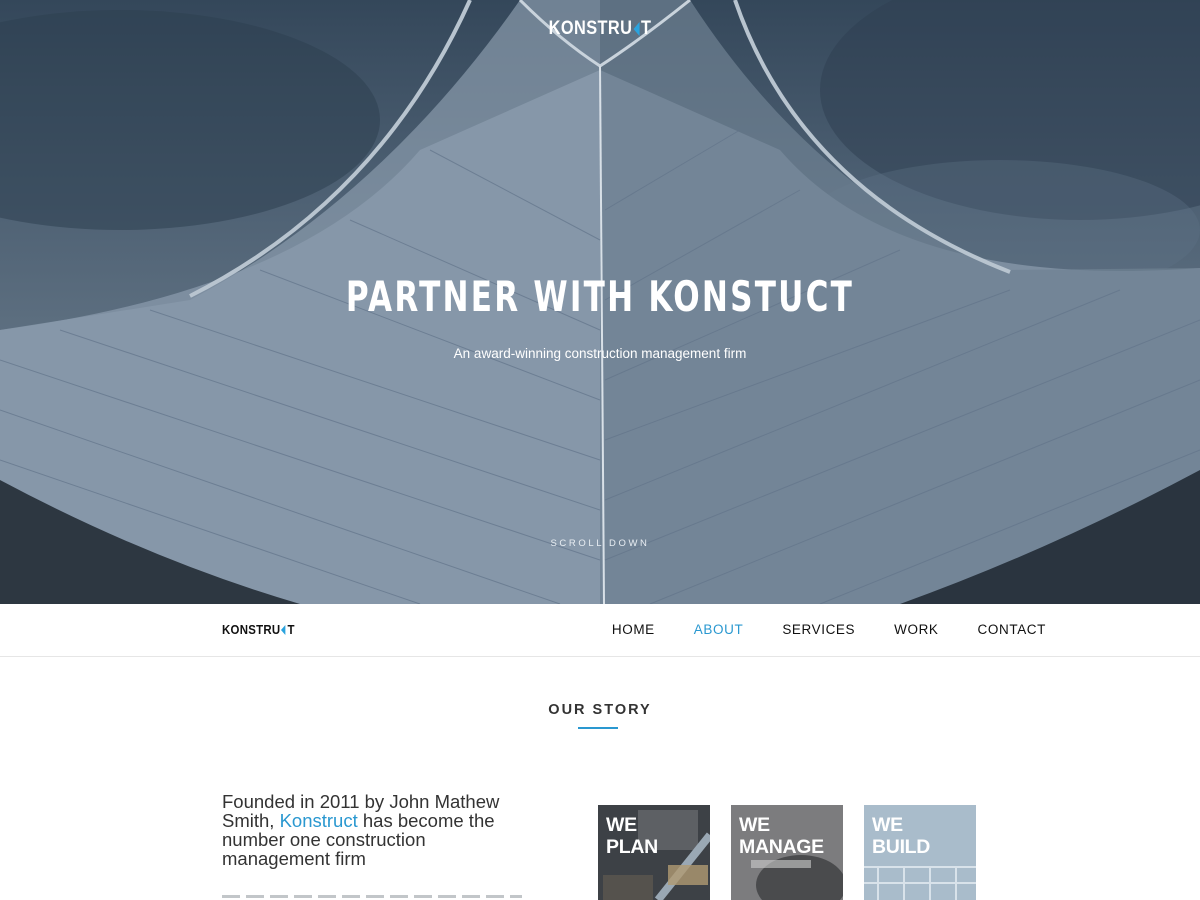 The height and width of the screenshot is (900, 1200). I want to click on logo-text-right: T, so click(646, 28).